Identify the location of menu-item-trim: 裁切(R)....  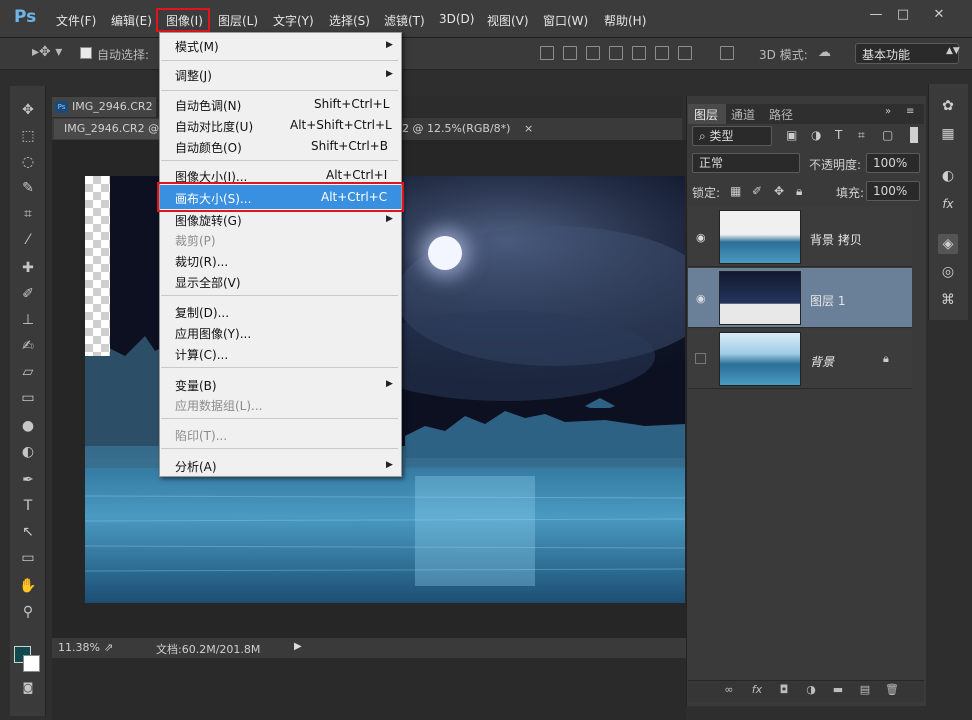
(201, 261).